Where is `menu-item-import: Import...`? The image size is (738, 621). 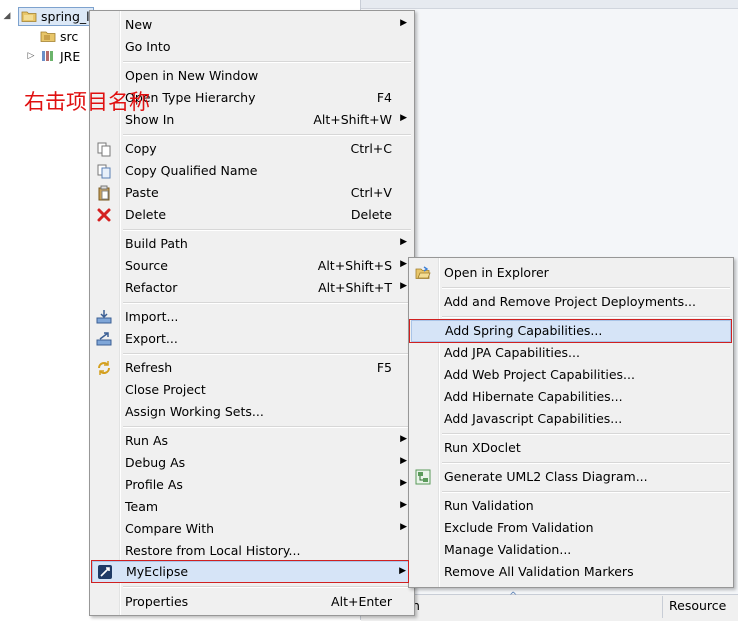 menu-item-import: Import... is located at coordinates (252, 317).